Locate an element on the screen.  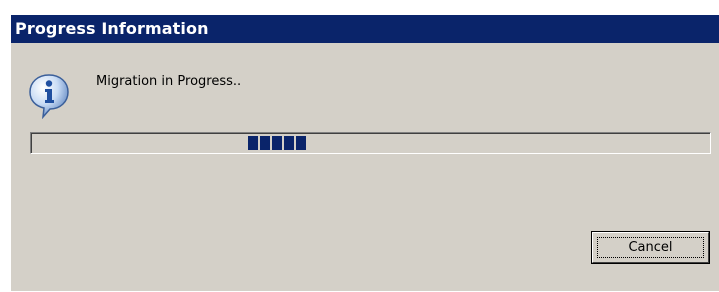
progress-message: Migration in Progress.. is located at coordinates (169, 81).